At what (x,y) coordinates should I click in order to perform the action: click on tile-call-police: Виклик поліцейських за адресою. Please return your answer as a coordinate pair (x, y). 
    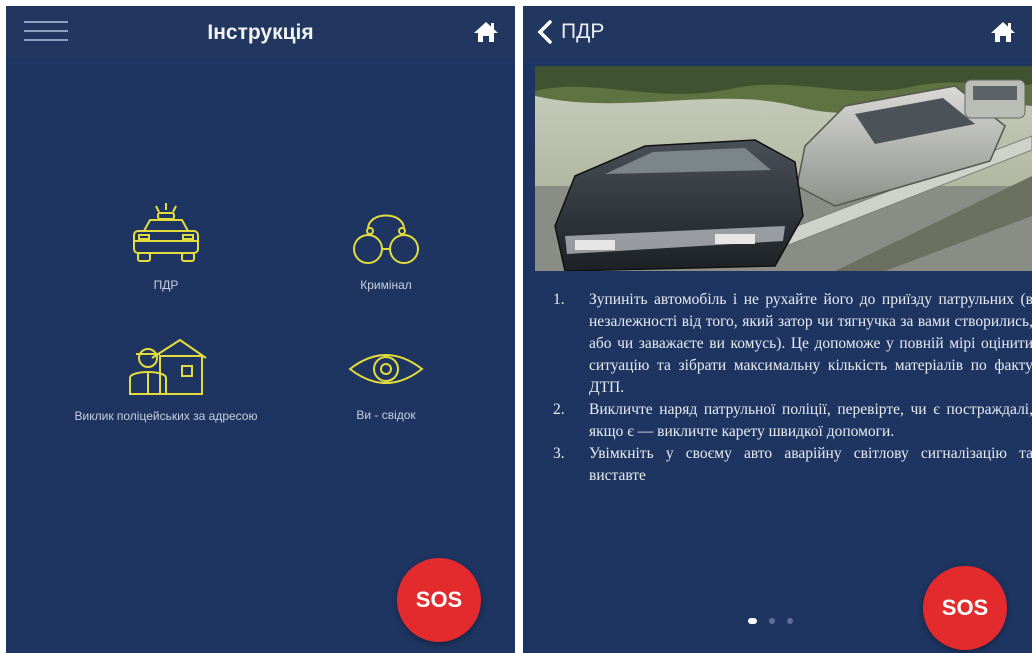
    Looking at the image, I should click on (166, 380).